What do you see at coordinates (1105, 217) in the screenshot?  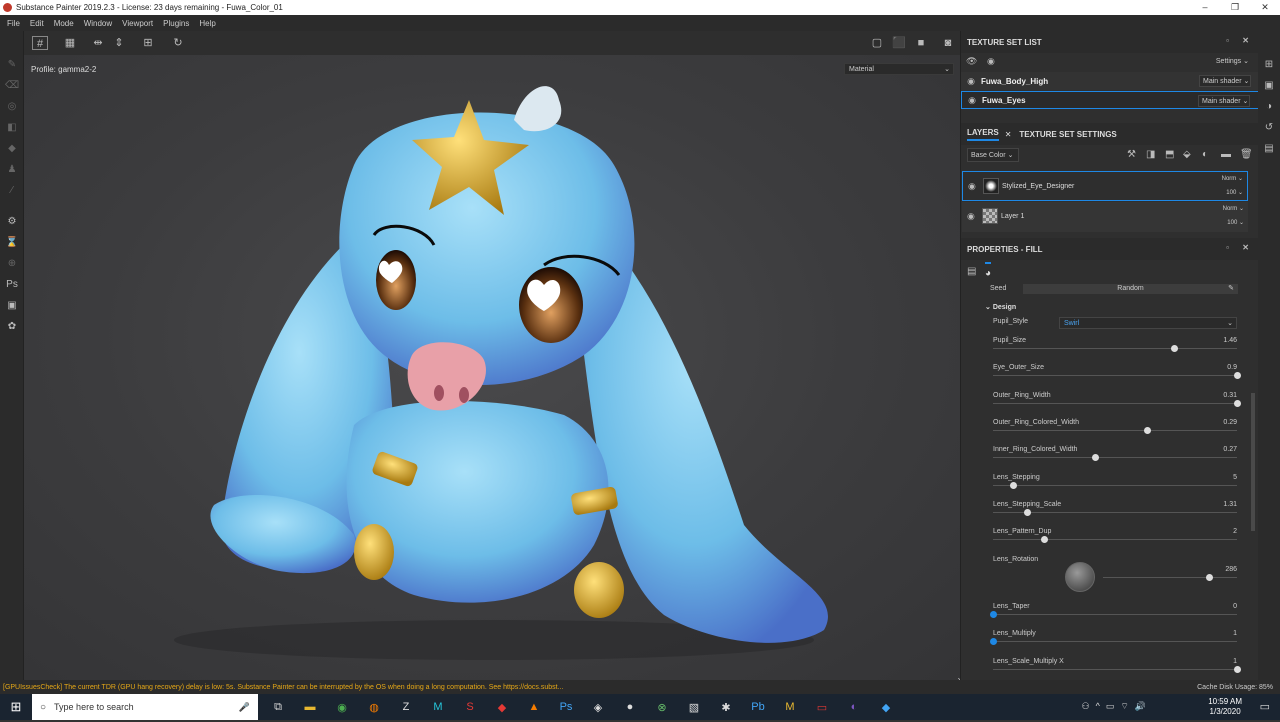 I see `layer-row: ◉ Layer 1 Norm ⌄ 100 ⌄` at bounding box center [1105, 217].